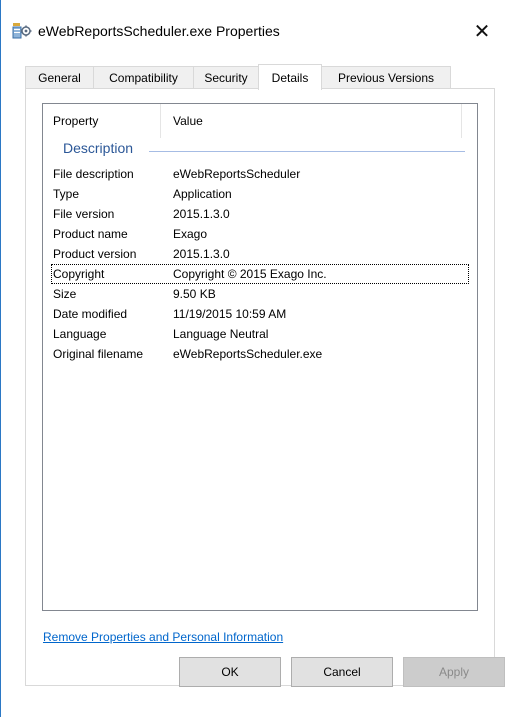  I want to click on apply-button: Apply, so click(454, 672).